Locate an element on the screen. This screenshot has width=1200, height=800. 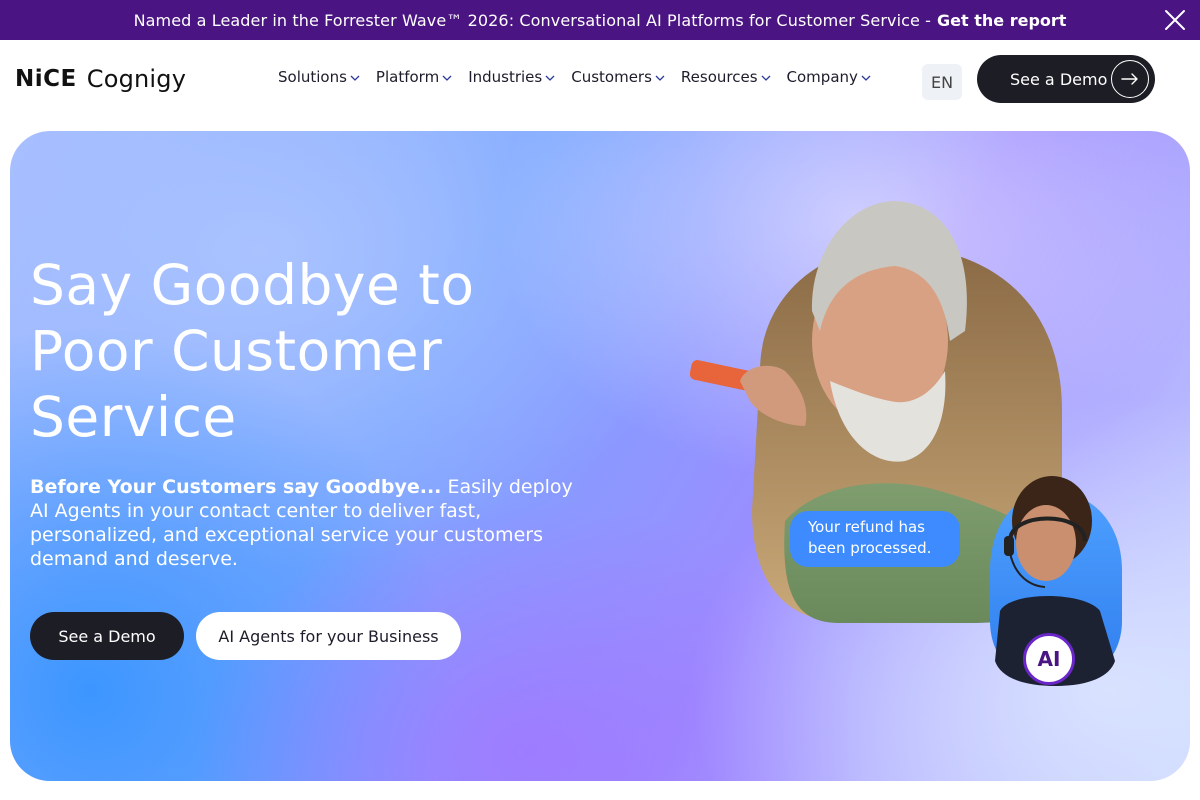
logo-nice: NiCE is located at coordinates (46, 79).